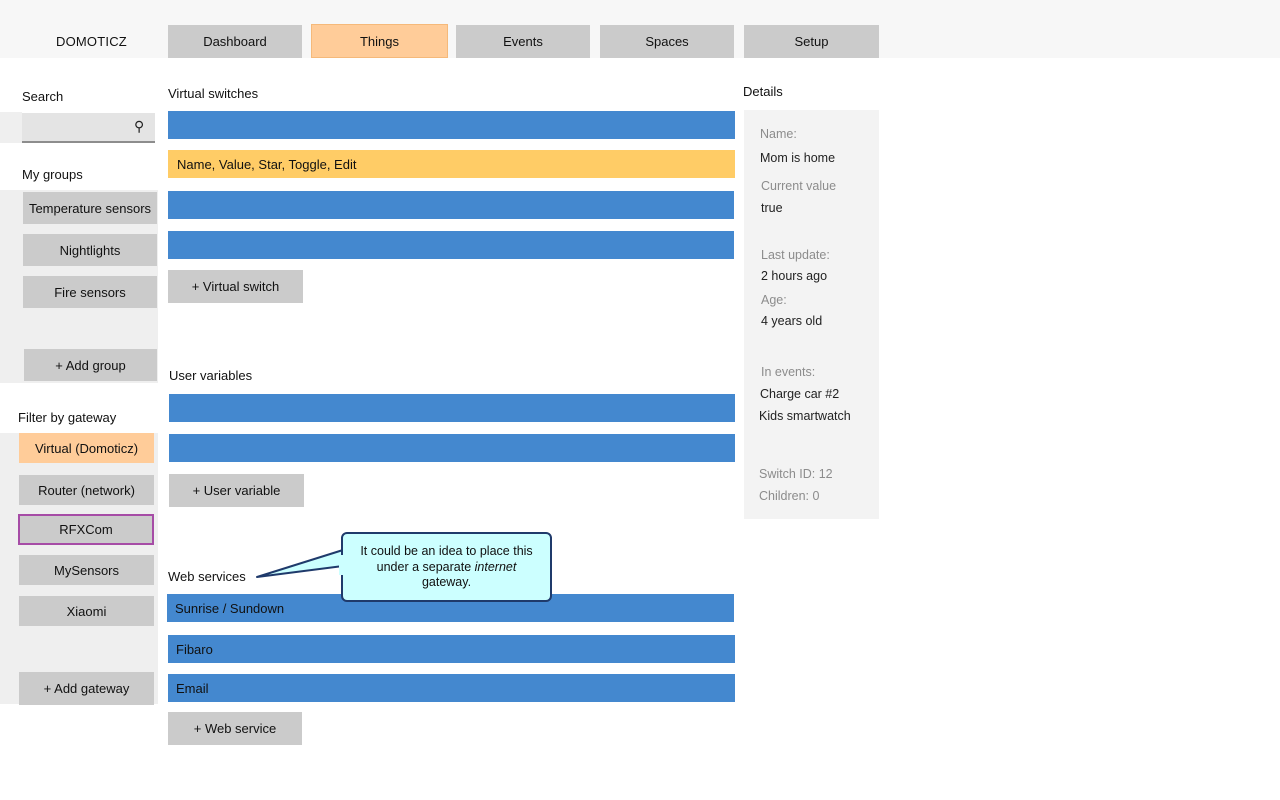 The image size is (1280, 800). What do you see at coordinates (43, 96) in the screenshot?
I see `search-label: Search` at bounding box center [43, 96].